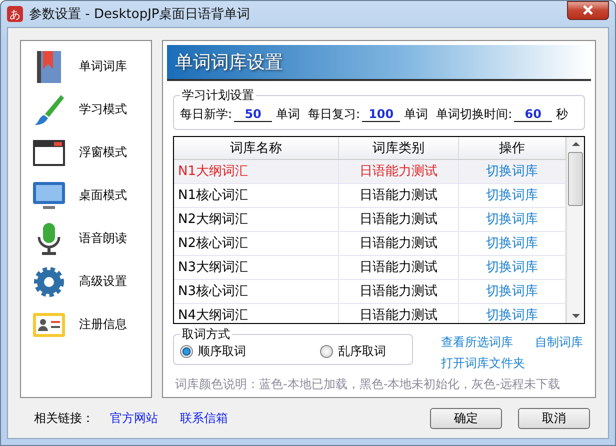  What do you see at coordinates (381, 114) in the screenshot?
I see `number-field: 100` at bounding box center [381, 114].